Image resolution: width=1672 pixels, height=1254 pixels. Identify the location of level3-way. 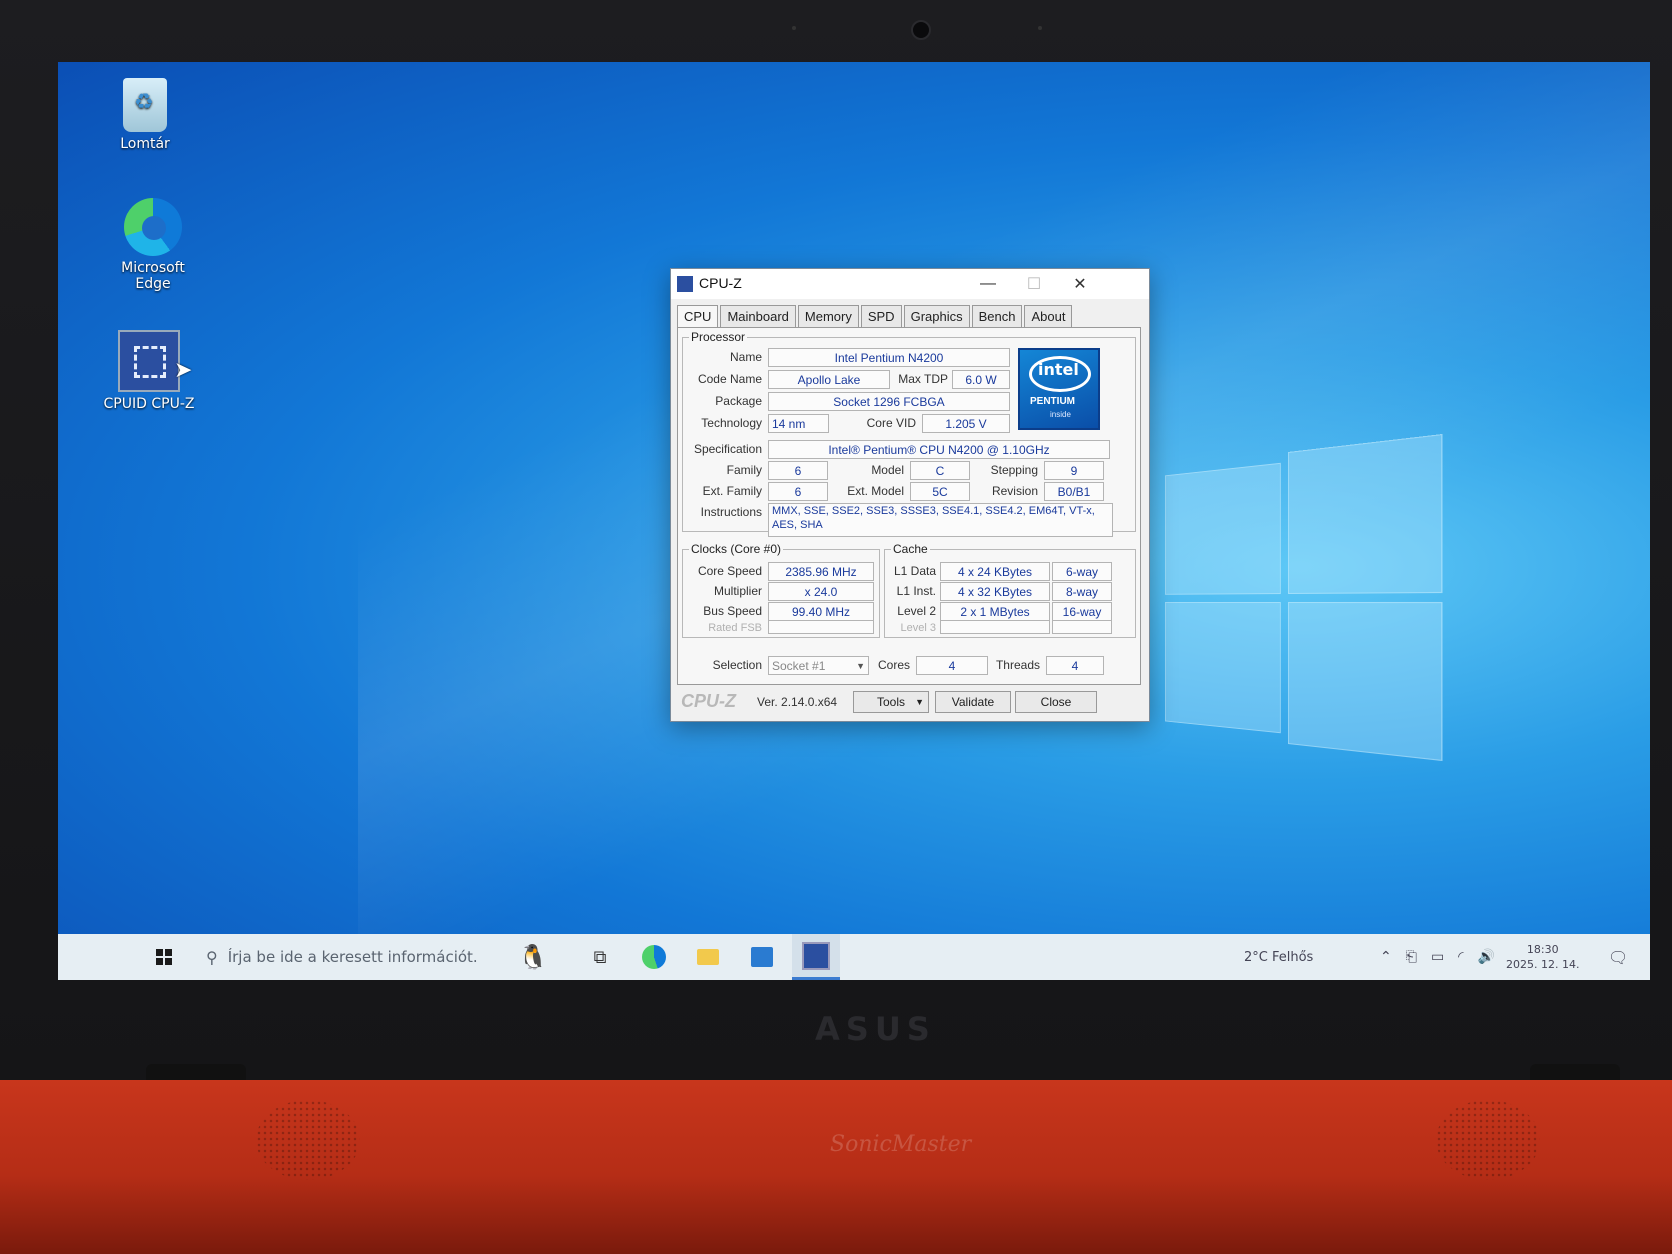
(1082, 627).